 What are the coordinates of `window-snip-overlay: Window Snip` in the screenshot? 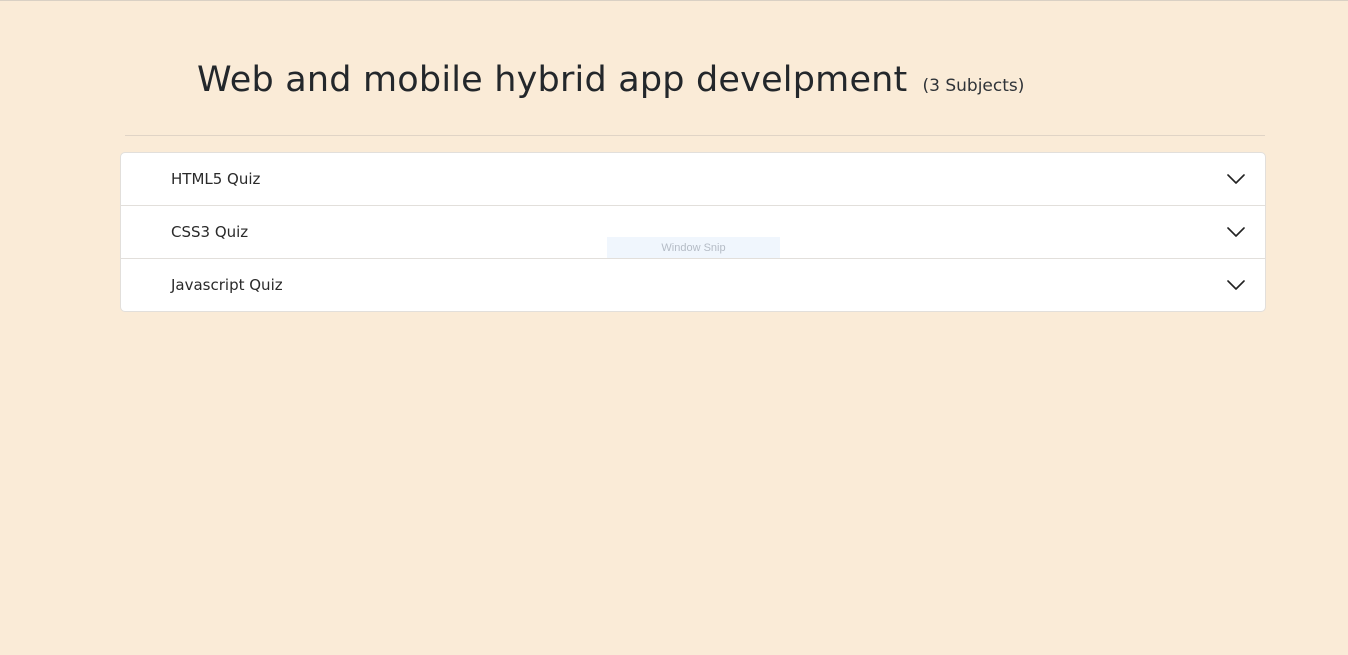 It's located at (693, 247).